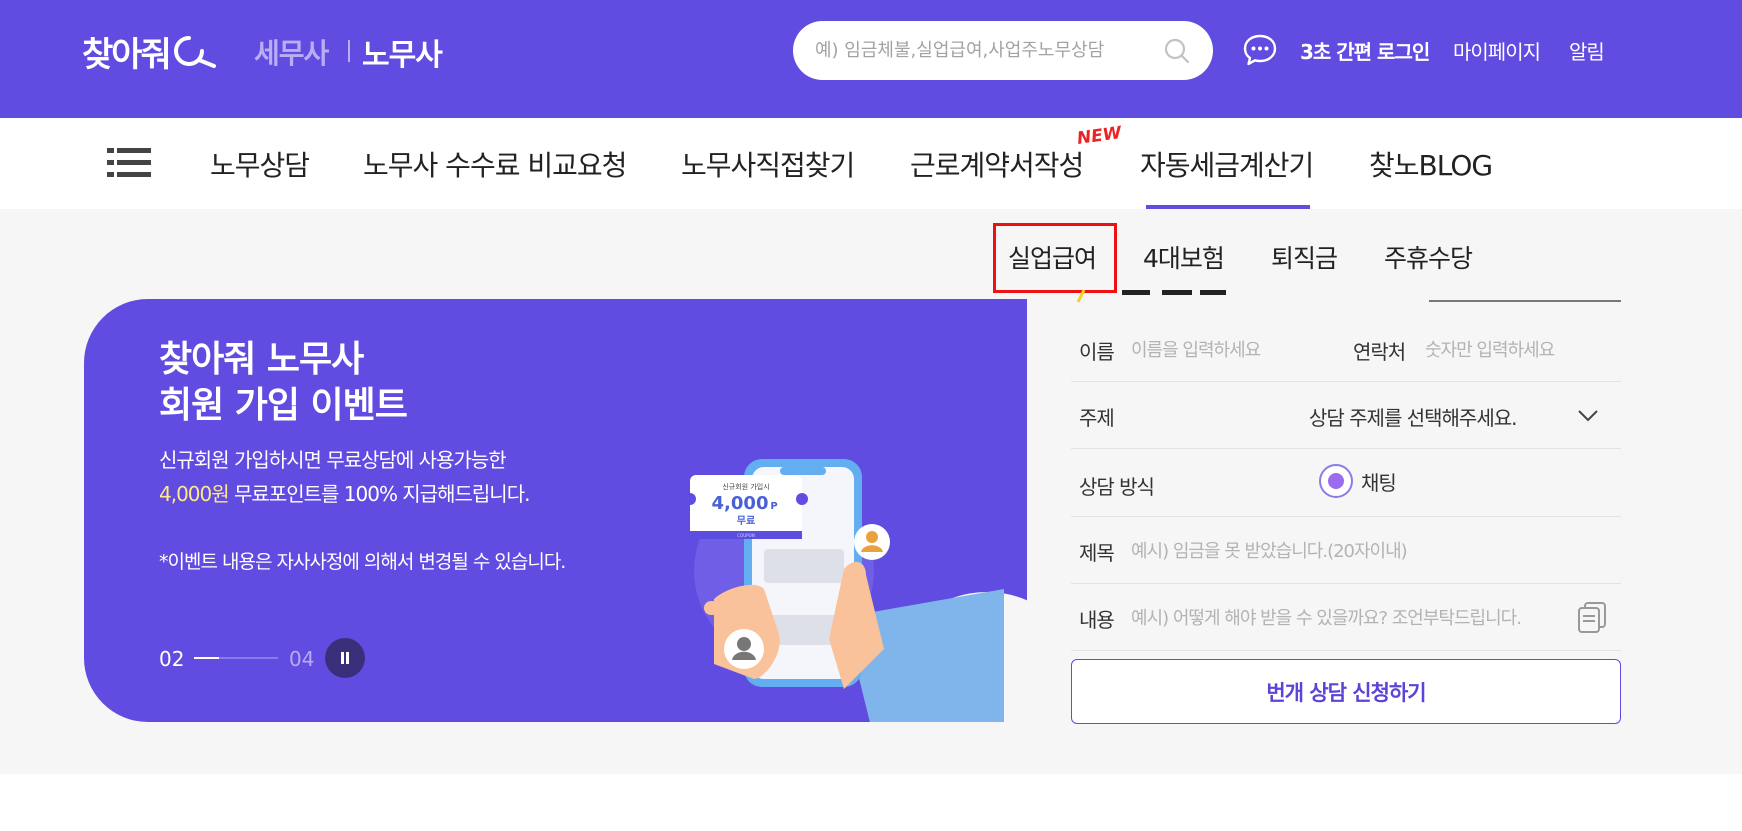  Describe the element at coordinates (283, 405) in the screenshot. I see `banner-title-line2: 회원 가입 이벤트` at that location.